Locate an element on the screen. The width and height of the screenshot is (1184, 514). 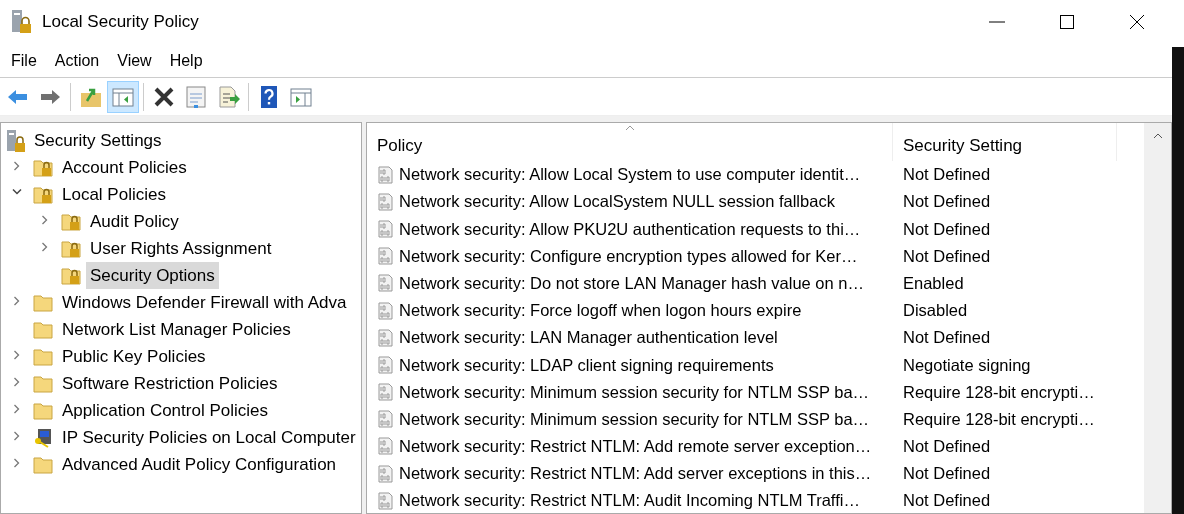
chevron-down-icon is located at coordinates (17, 191).